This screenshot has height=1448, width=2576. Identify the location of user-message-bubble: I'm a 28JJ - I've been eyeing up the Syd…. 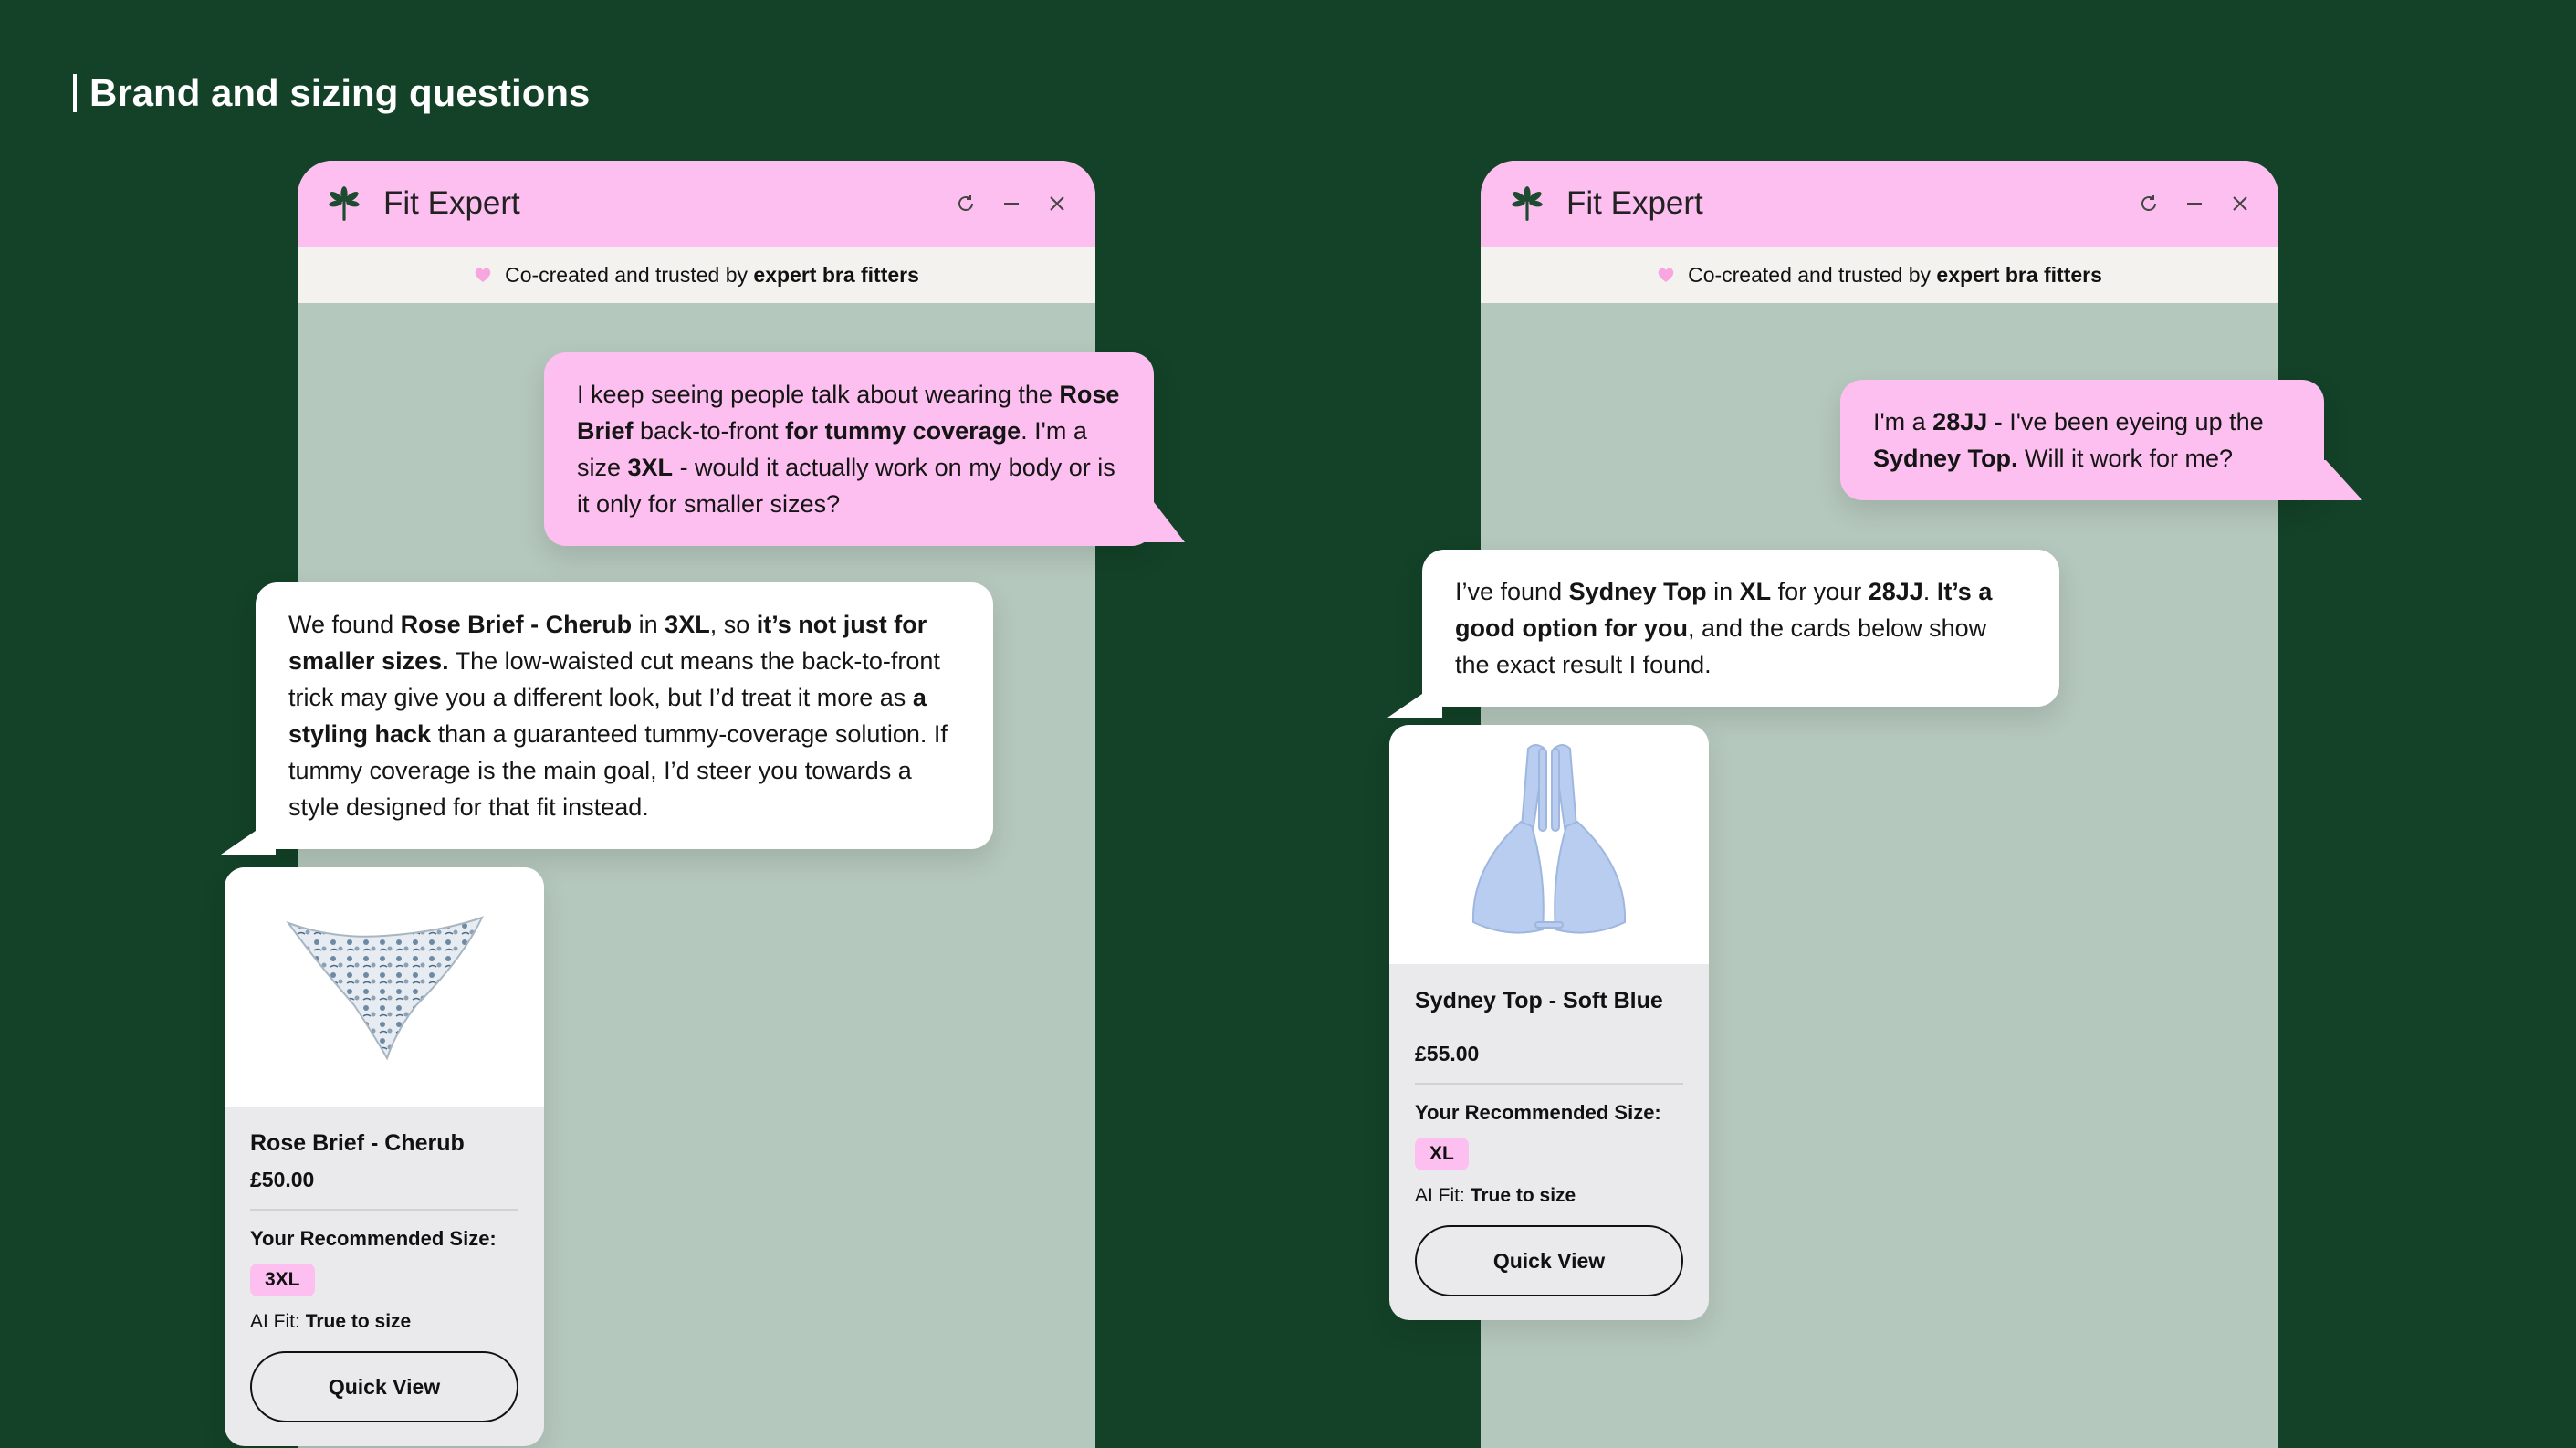
(2082, 440).